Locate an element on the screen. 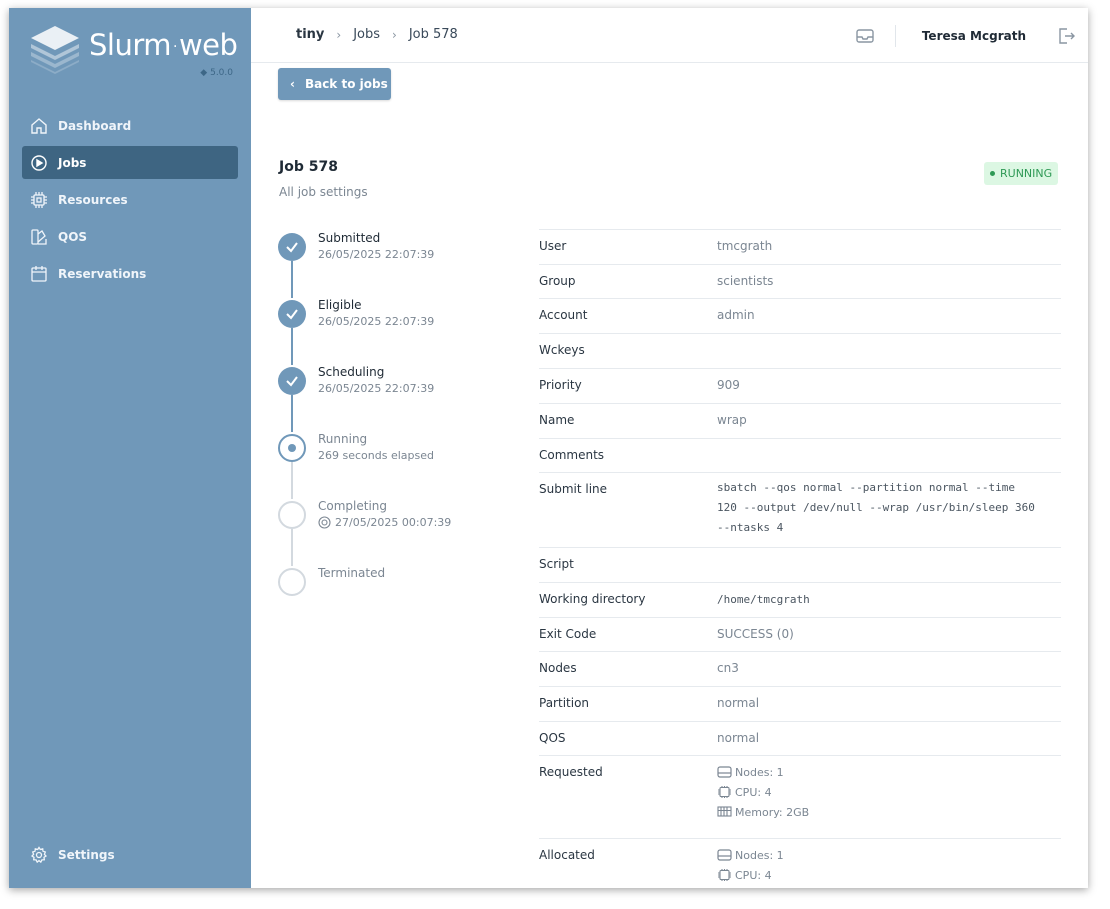 This screenshot has width=1110, height=909. sidebar-item-qos: QOS is located at coordinates (130, 236).